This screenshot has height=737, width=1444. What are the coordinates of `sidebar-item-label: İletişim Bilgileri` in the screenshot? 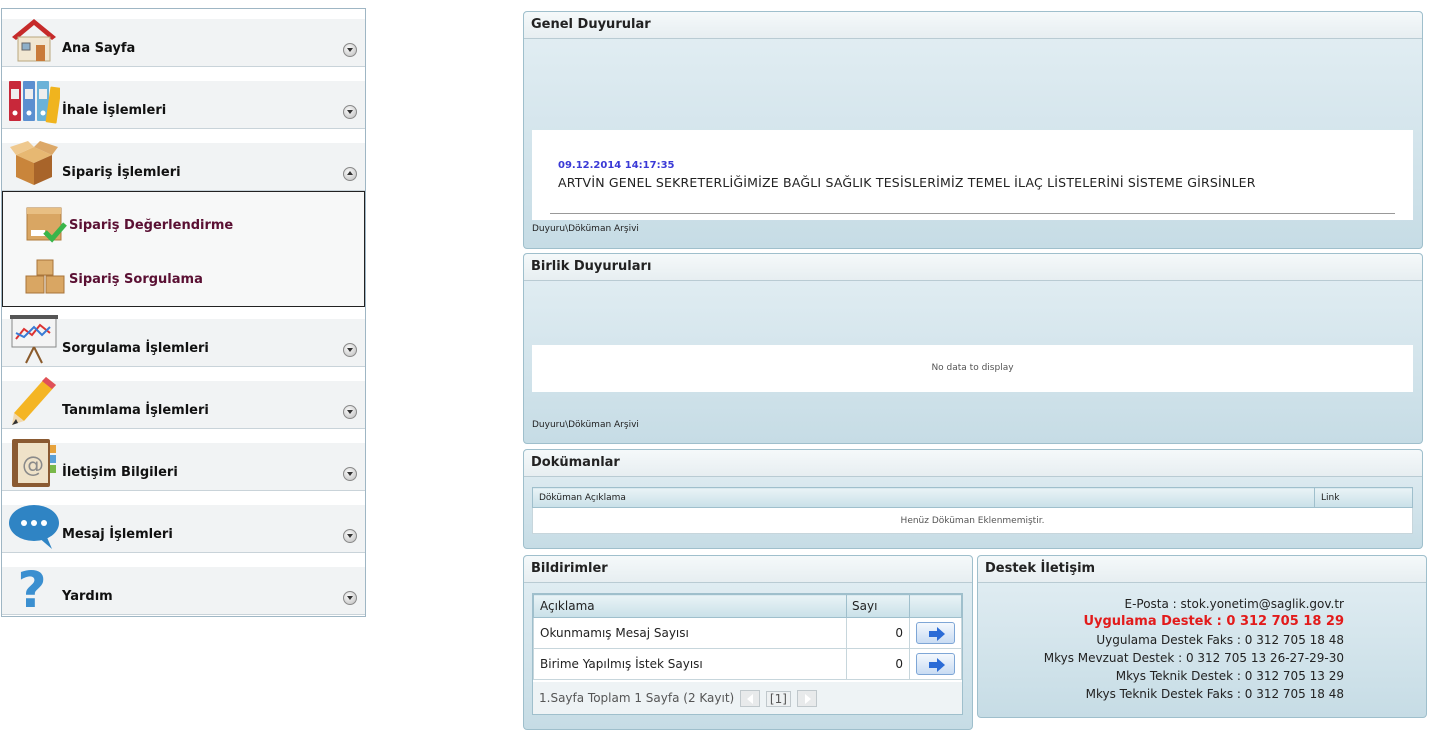 It's located at (120, 472).